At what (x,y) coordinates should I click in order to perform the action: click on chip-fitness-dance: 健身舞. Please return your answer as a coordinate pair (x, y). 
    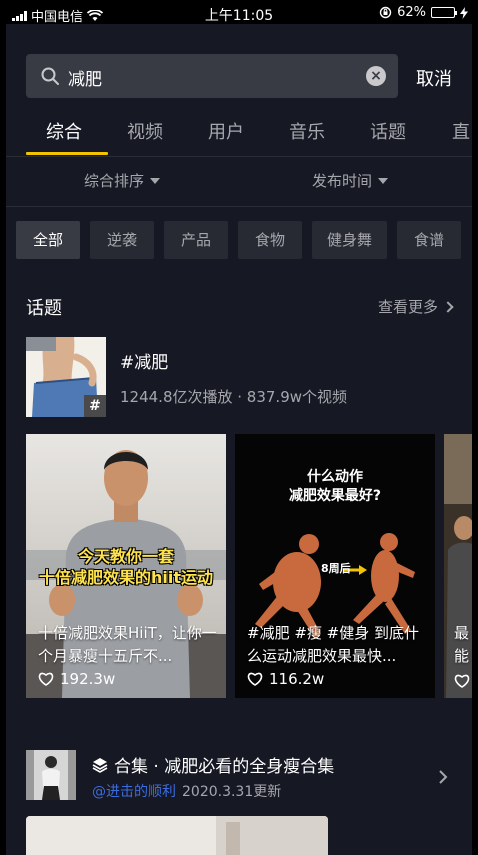
    Looking at the image, I should click on (350, 240).